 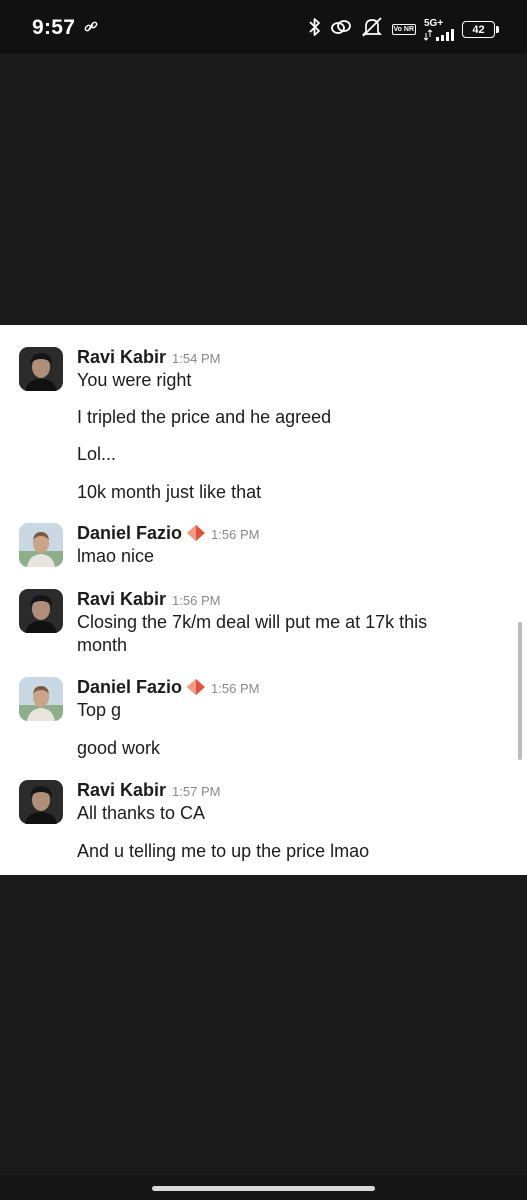 What do you see at coordinates (434, 23) in the screenshot?
I see `network-label: 5G+` at bounding box center [434, 23].